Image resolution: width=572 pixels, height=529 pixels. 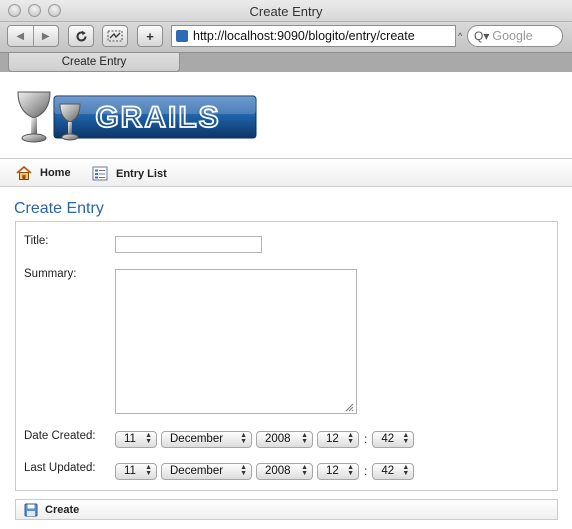 I want to click on nav-bar: Home Entry List, so click(x=286, y=173).